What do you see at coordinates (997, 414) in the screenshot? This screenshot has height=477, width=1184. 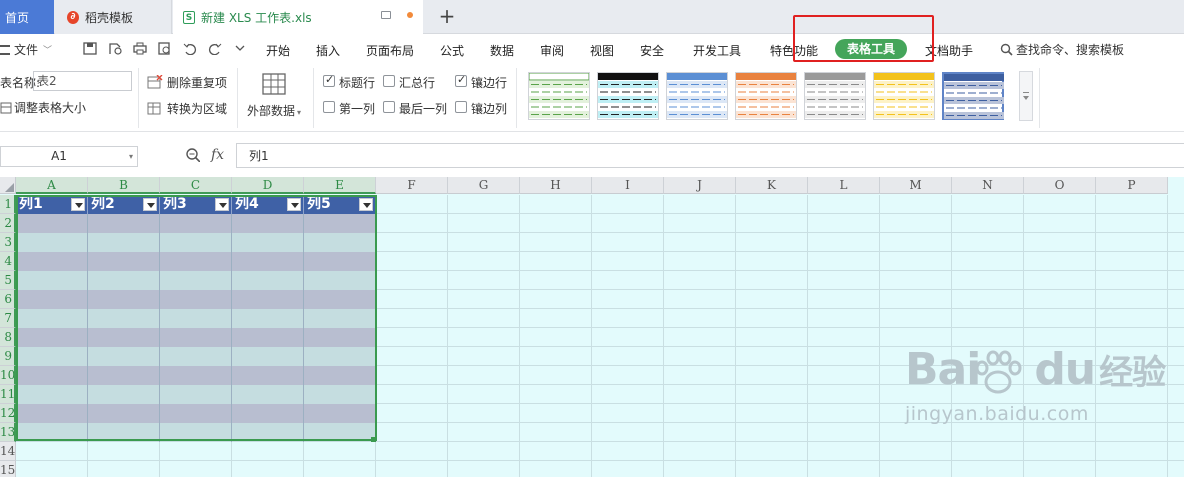 I see `watermark-url: jingyan.baidu.com` at bounding box center [997, 414].